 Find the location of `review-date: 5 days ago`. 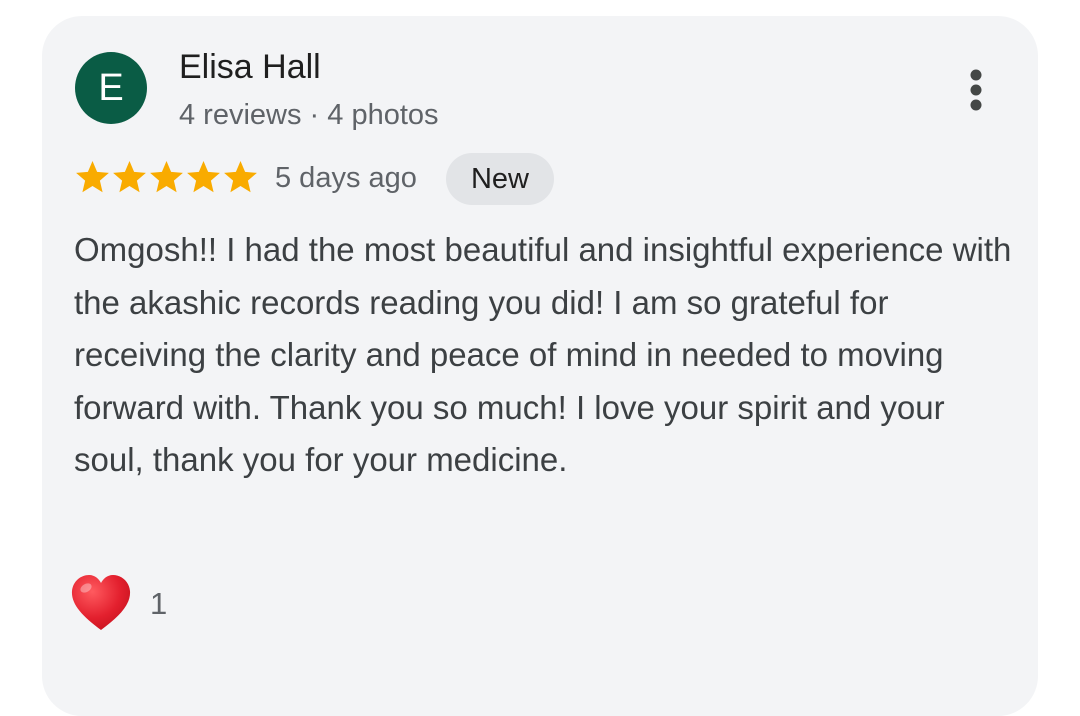

review-date: 5 days ago is located at coordinates (346, 178).